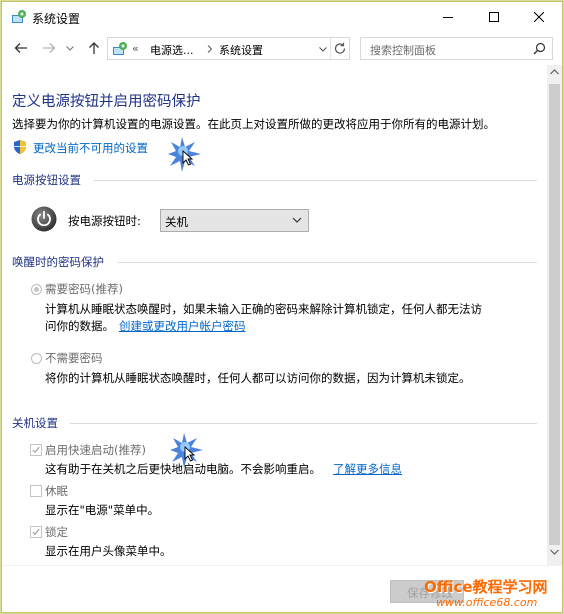  I want to click on maximize-button, so click(494, 17).